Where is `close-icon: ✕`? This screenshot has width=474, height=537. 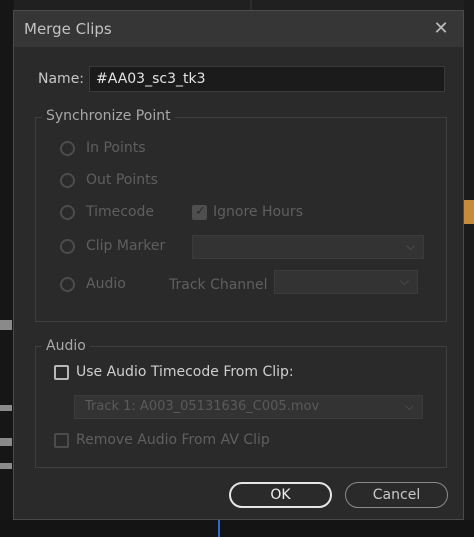 close-icon: ✕ is located at coordinates (441, 28).